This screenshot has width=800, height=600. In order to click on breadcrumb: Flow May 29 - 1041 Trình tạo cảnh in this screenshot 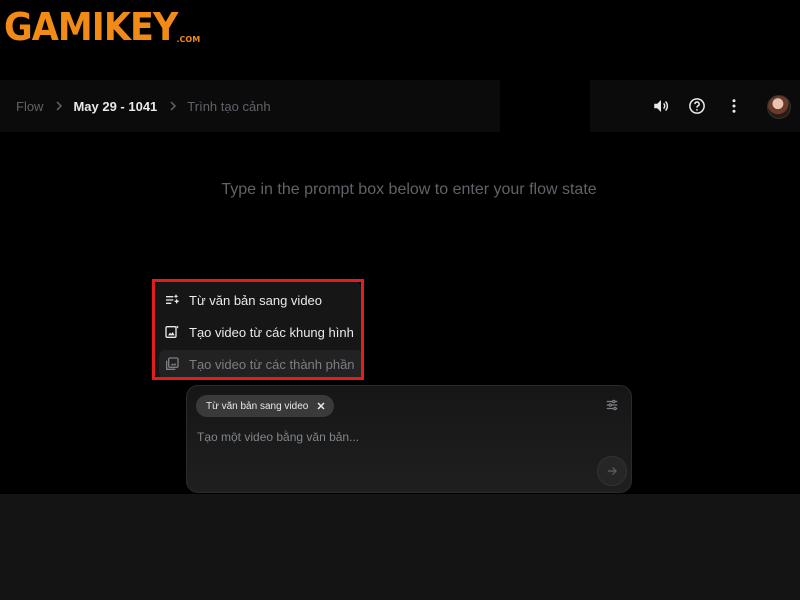, I will do `click(250, 106)`.